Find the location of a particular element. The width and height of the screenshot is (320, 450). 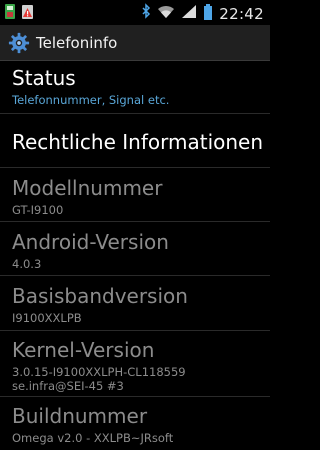

list-item-title: Kernel-Version is located at coordinates (83, 350).